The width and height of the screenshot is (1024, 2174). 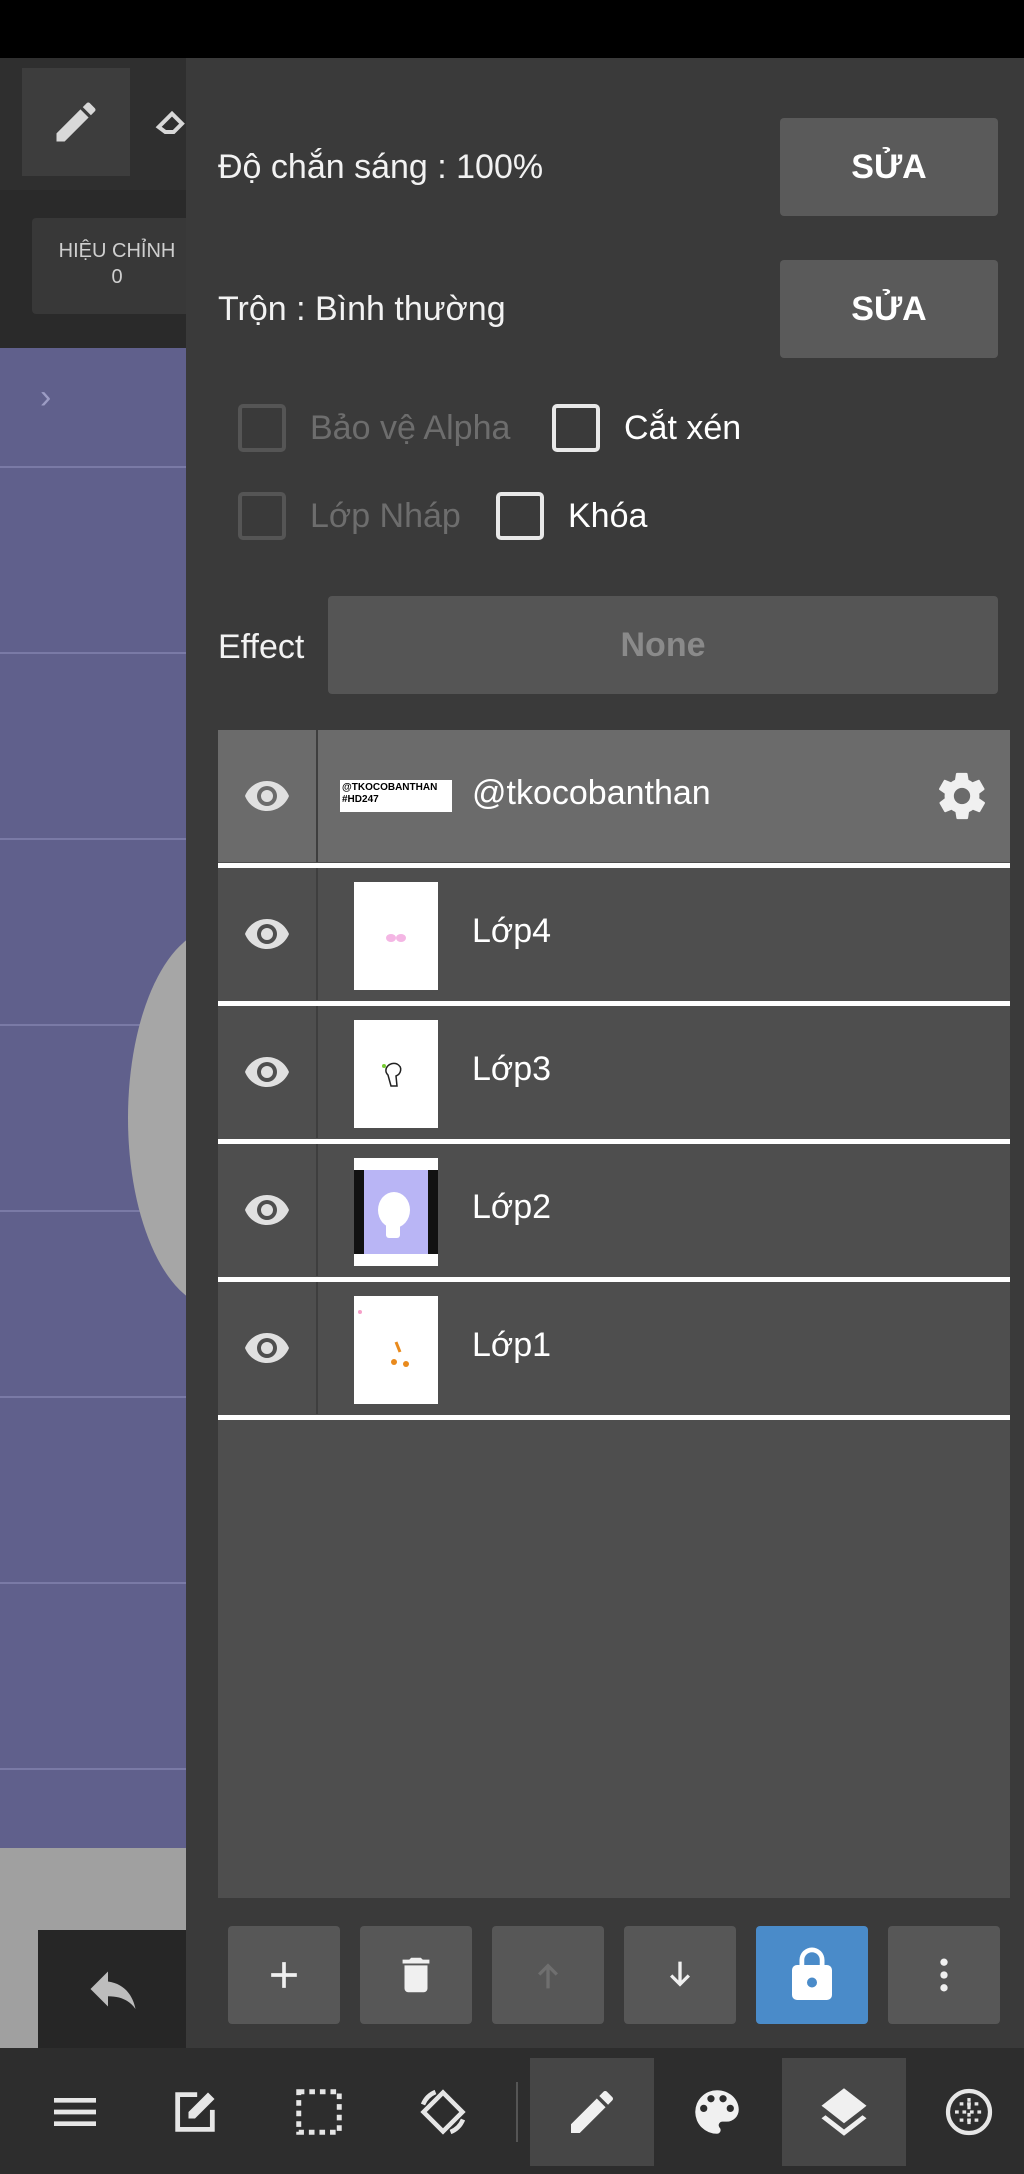 I want to click on move-layer-down-button, so click(x=680, y=1975).